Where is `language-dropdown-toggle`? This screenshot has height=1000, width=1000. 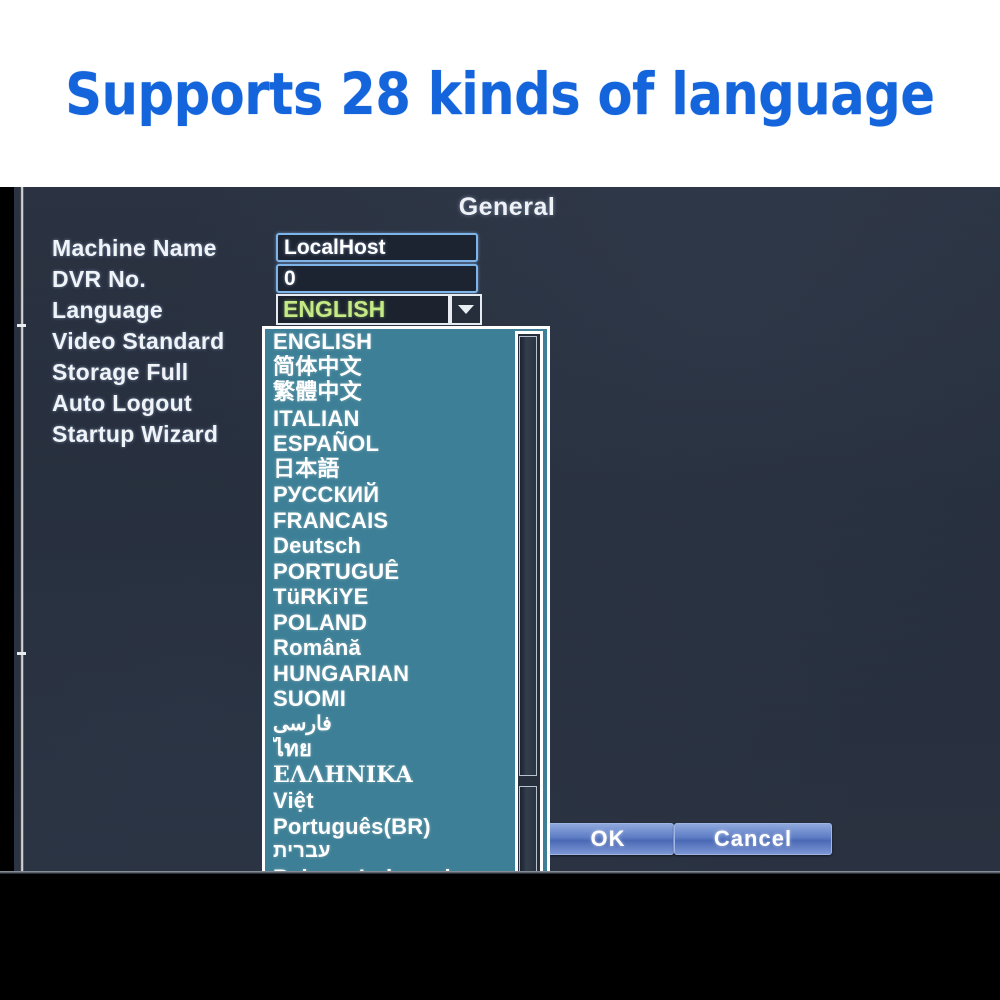
language-dropdown-toggle is located at coordinates (466, 309).